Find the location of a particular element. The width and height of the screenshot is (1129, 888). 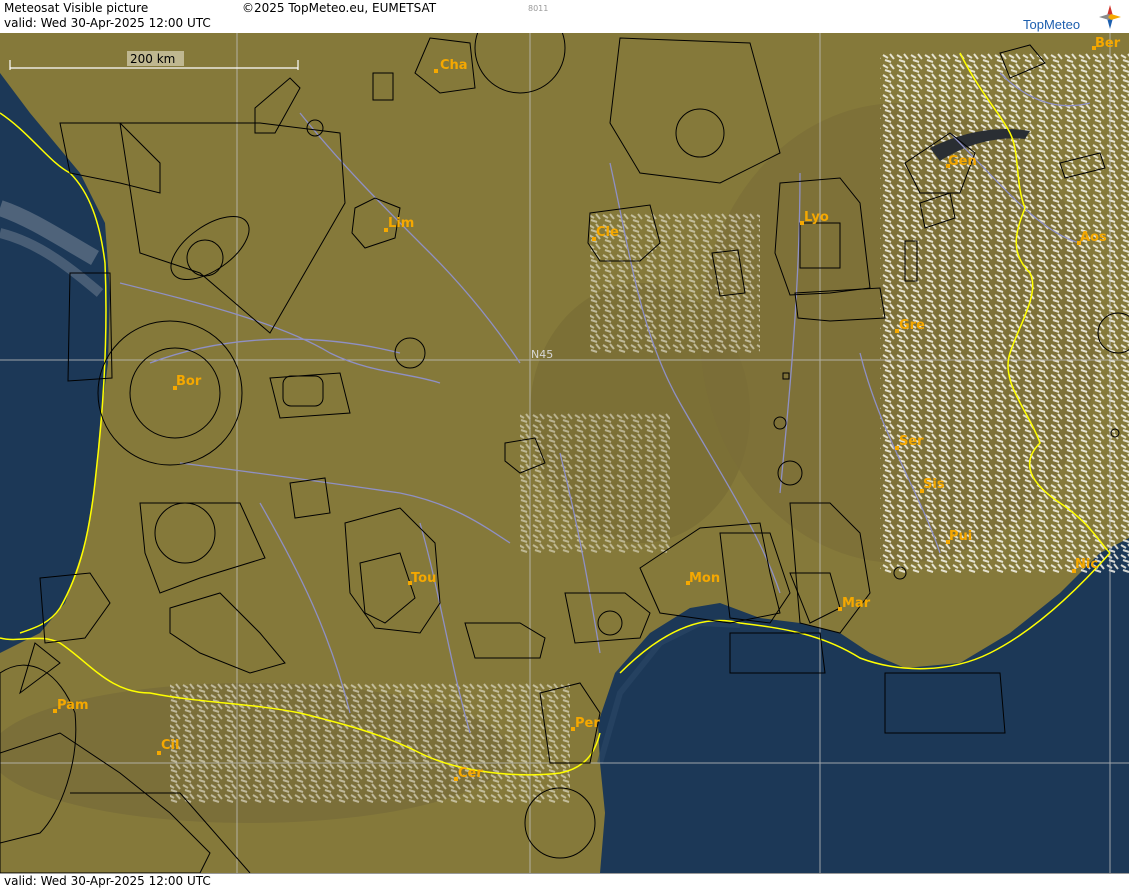

city-mar: Mar is located at coordinates (854, 603).